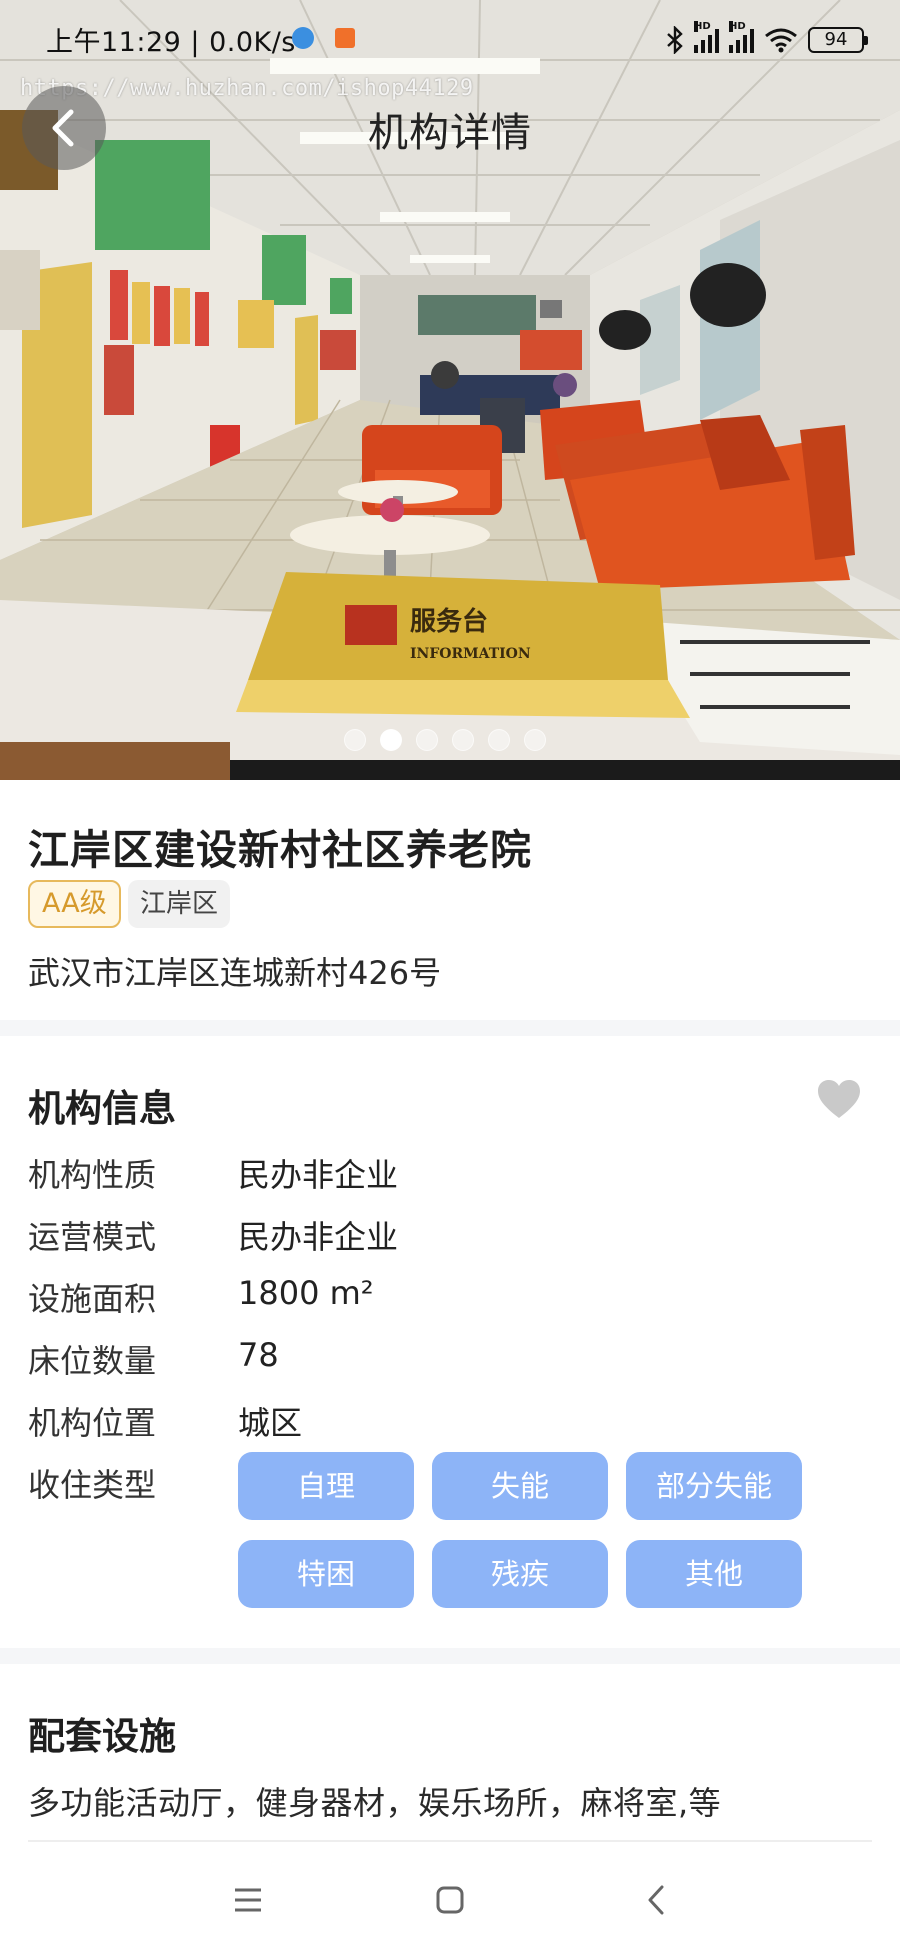 The height and width of the screenshot is (1950, 900). I want to click on photo-sign-cn: 服务台, so click(449, 621).